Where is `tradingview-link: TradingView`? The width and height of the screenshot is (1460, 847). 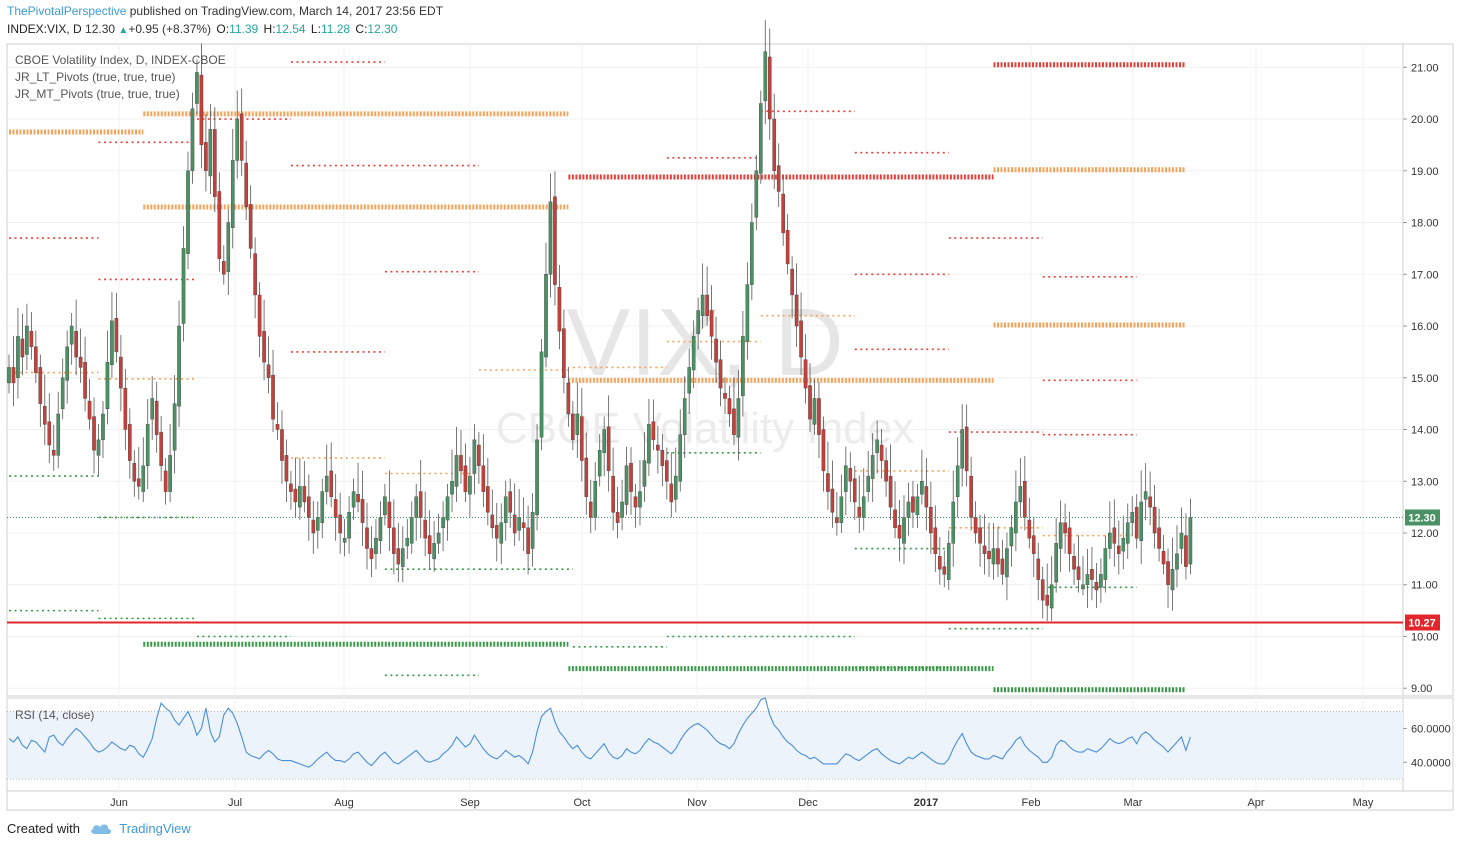
tradingview-link: TradingView is located at coordinates (155, 828).